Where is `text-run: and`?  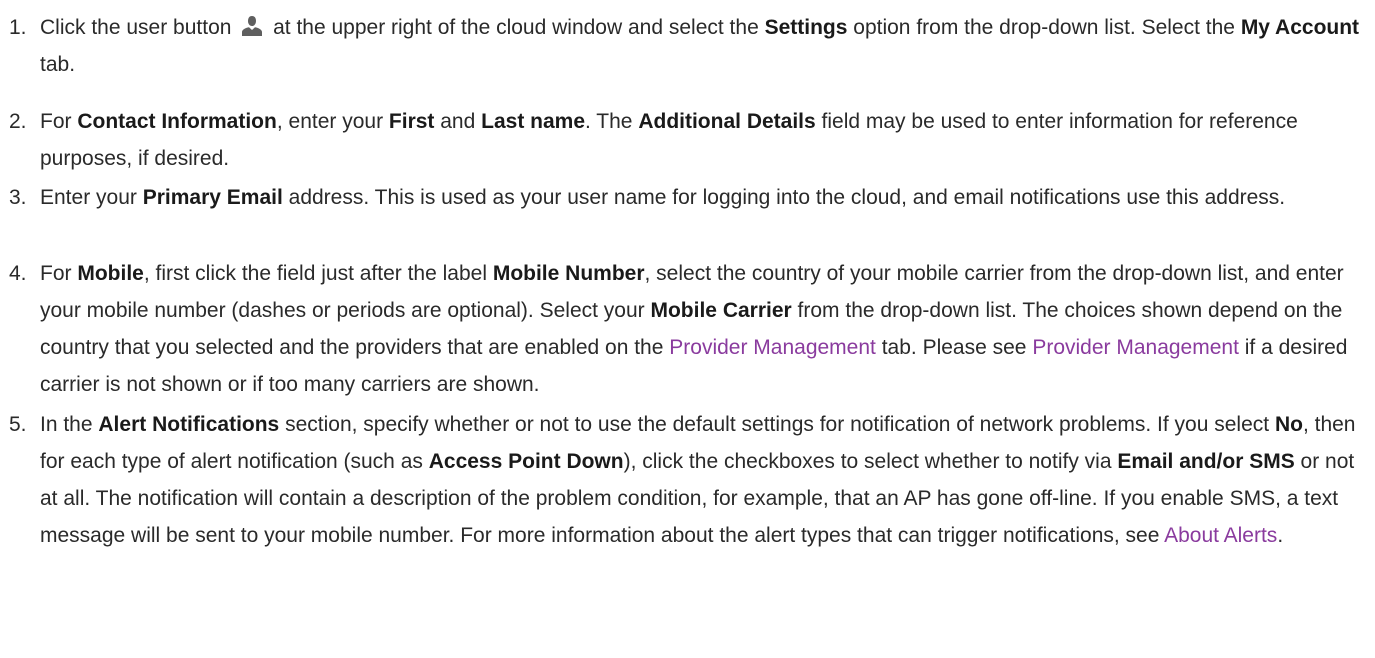 text-run: and is located at coordinates (458, 121).